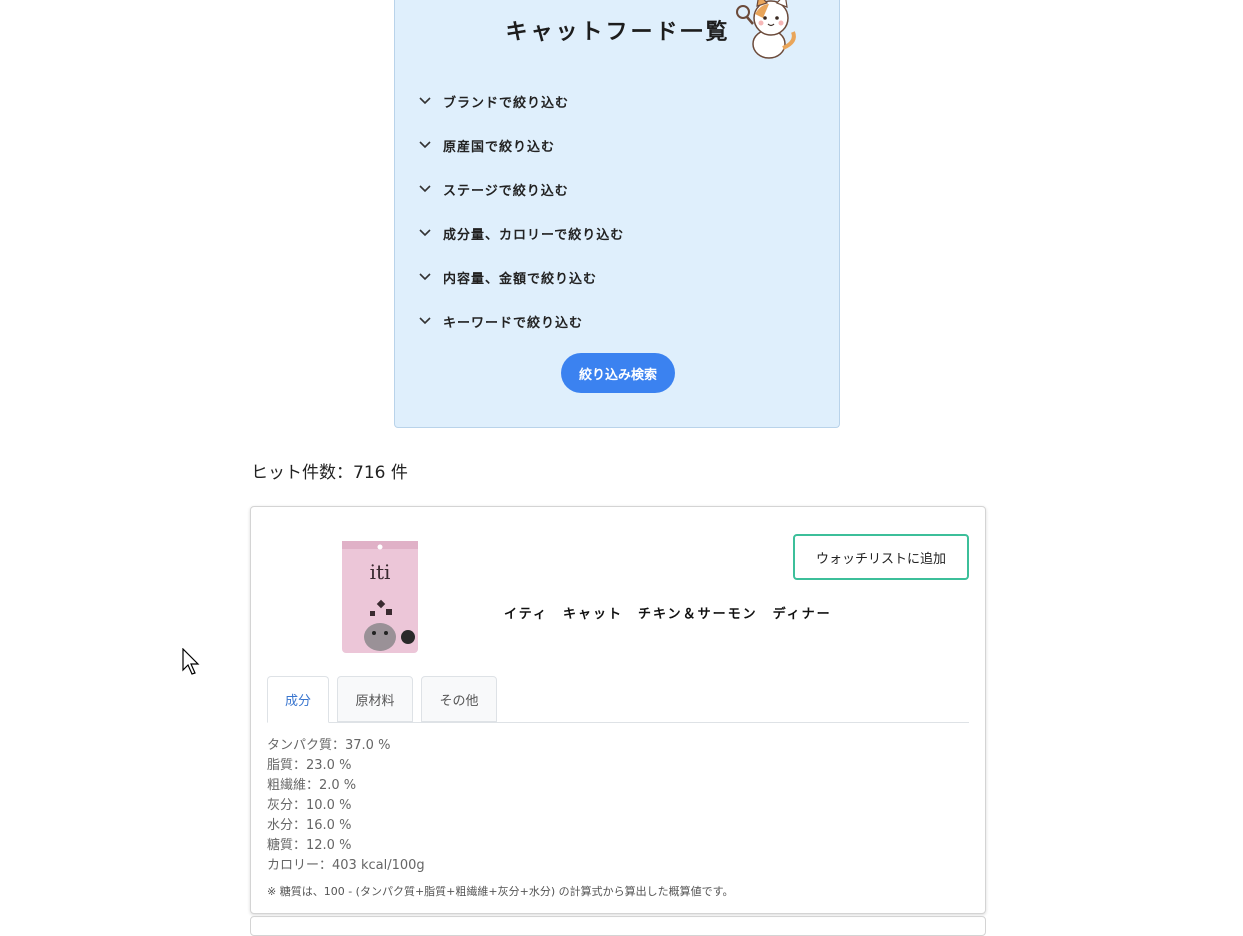 The height and width of the screenshot is (936, 1243). What do you see at coordinates (309, 845) in the screenshot?
I see `nutrient-carbs: 糖質：12.0 %` at bounding box center [309, 845].